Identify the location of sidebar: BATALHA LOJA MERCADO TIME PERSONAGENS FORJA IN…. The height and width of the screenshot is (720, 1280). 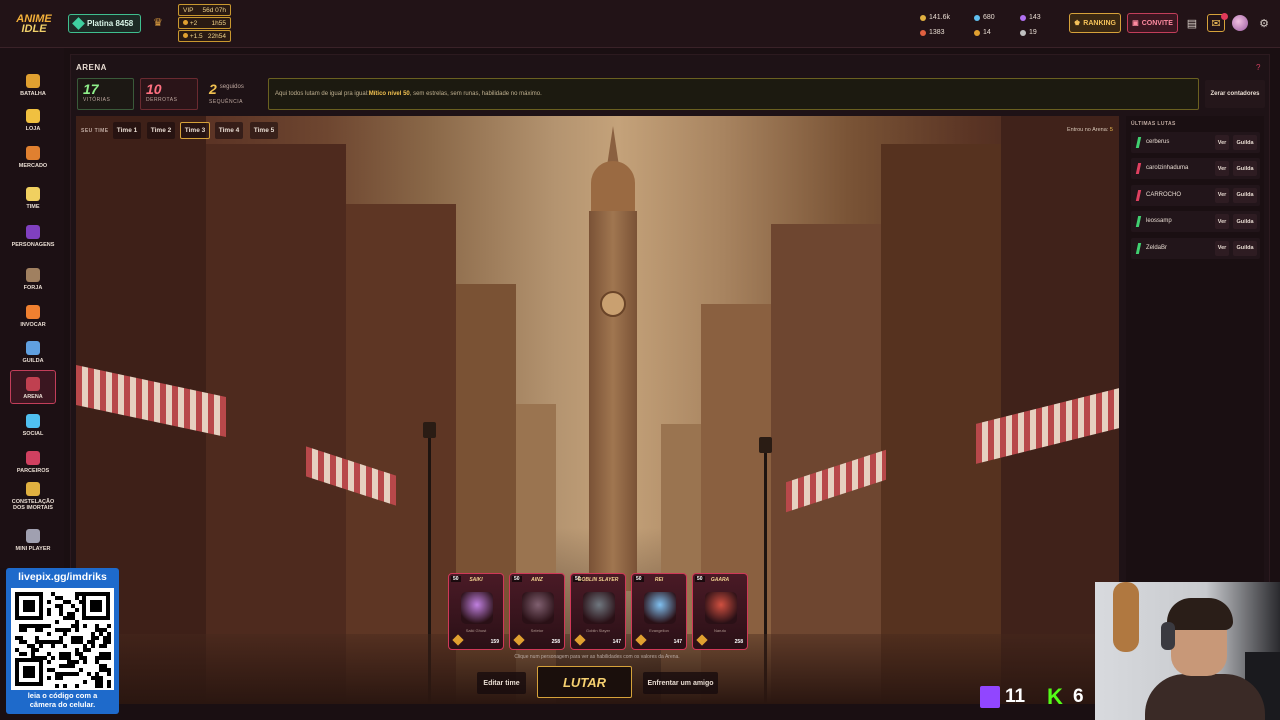
(32, 308).